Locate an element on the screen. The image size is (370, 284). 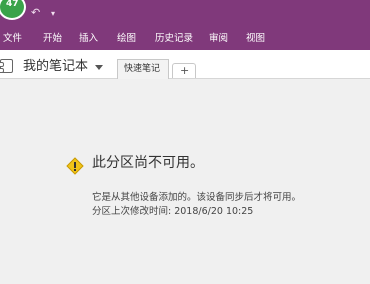
notification-badge: 47 is located at coordinates (13, 10).